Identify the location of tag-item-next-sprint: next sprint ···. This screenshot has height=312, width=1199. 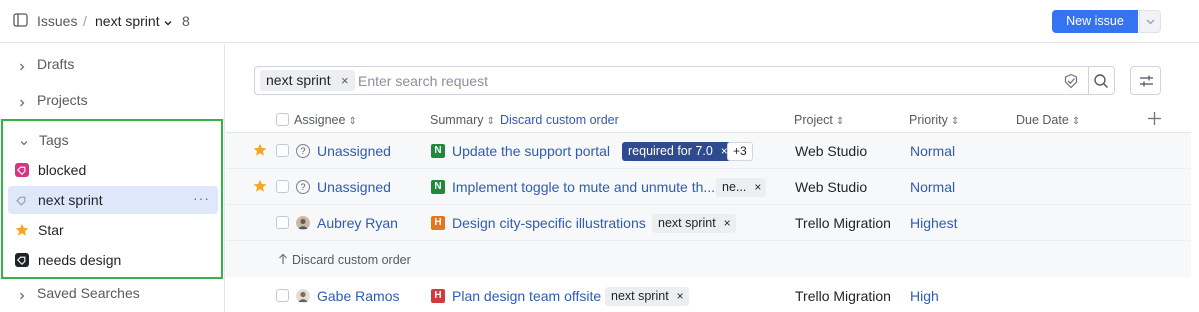
(113, 200).